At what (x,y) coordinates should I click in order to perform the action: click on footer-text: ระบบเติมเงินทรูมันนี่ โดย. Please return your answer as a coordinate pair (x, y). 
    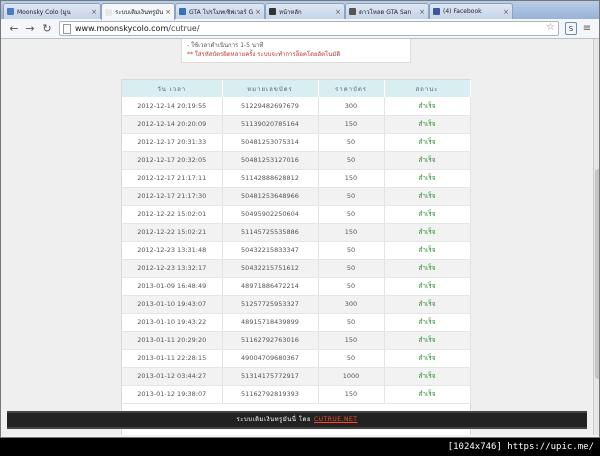
    Looking at the image, I should click on (273, 419).